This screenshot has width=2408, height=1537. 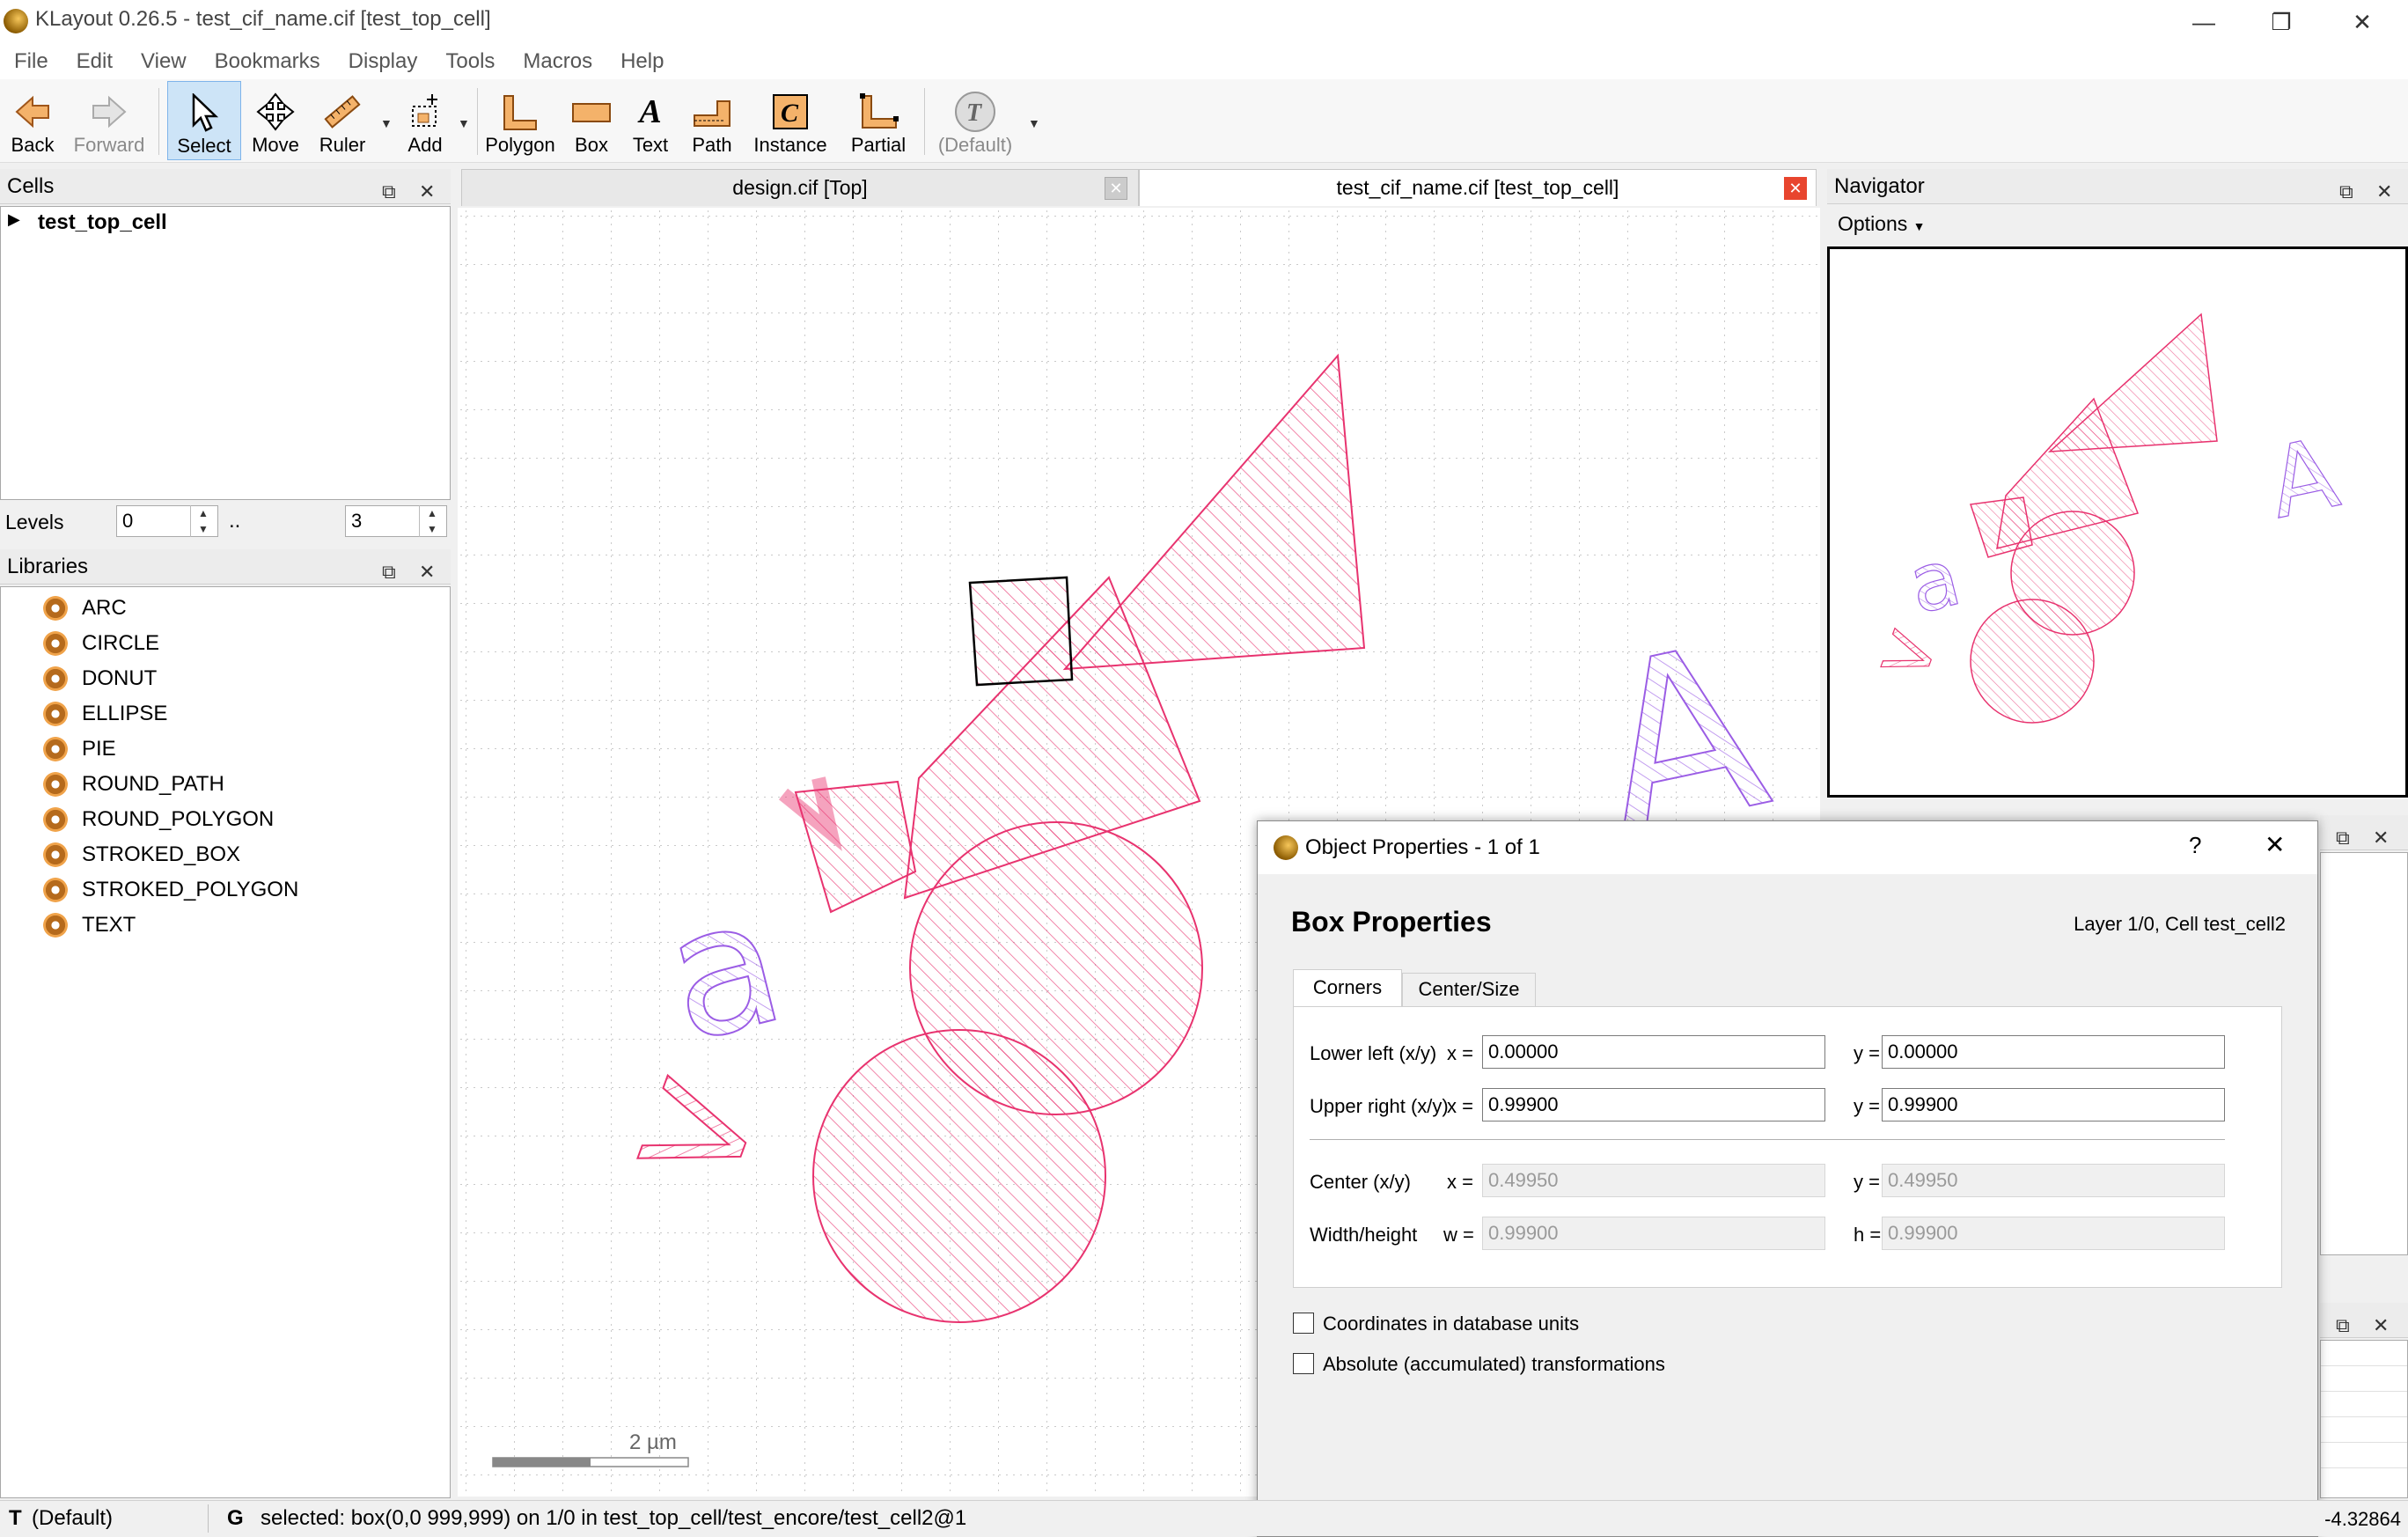 What do you see at coordinates (591, 120) in the screenshot?
I see `box-tool-button: Box` at bounding box center [591, 120].